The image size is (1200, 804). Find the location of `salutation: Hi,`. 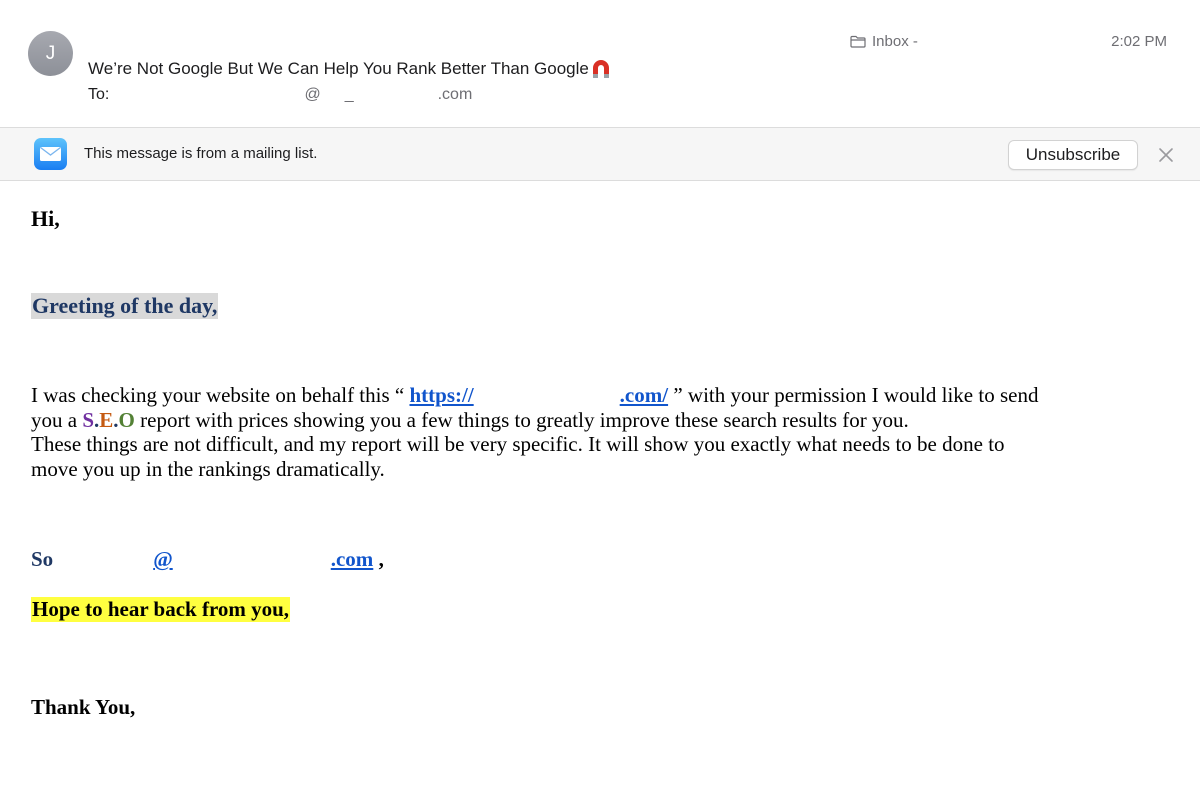

salutation: Hi, is located at coordinates (45, 218).